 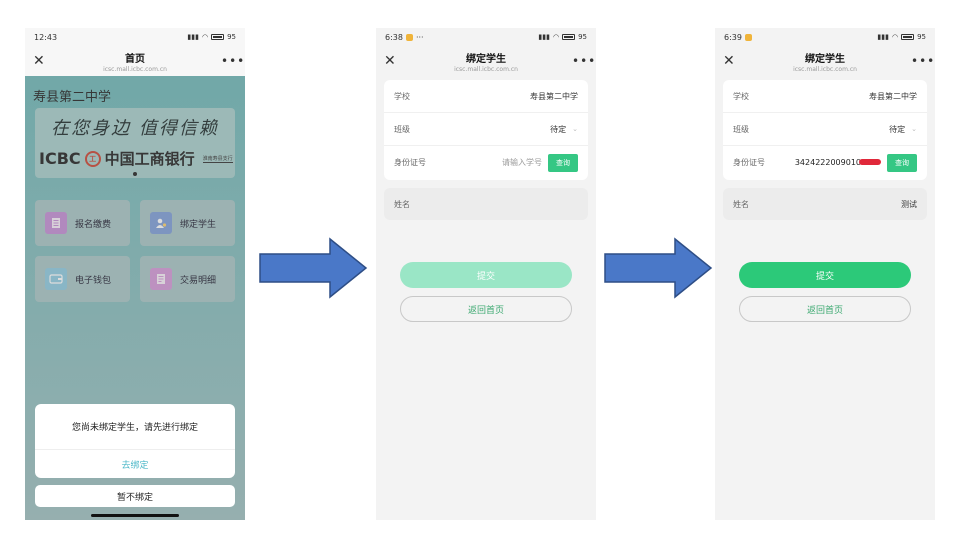 What do you see at coordinates (733, 37) in the screenshot?
I see `status-time: 6:39` at bounding box center [733, 37].